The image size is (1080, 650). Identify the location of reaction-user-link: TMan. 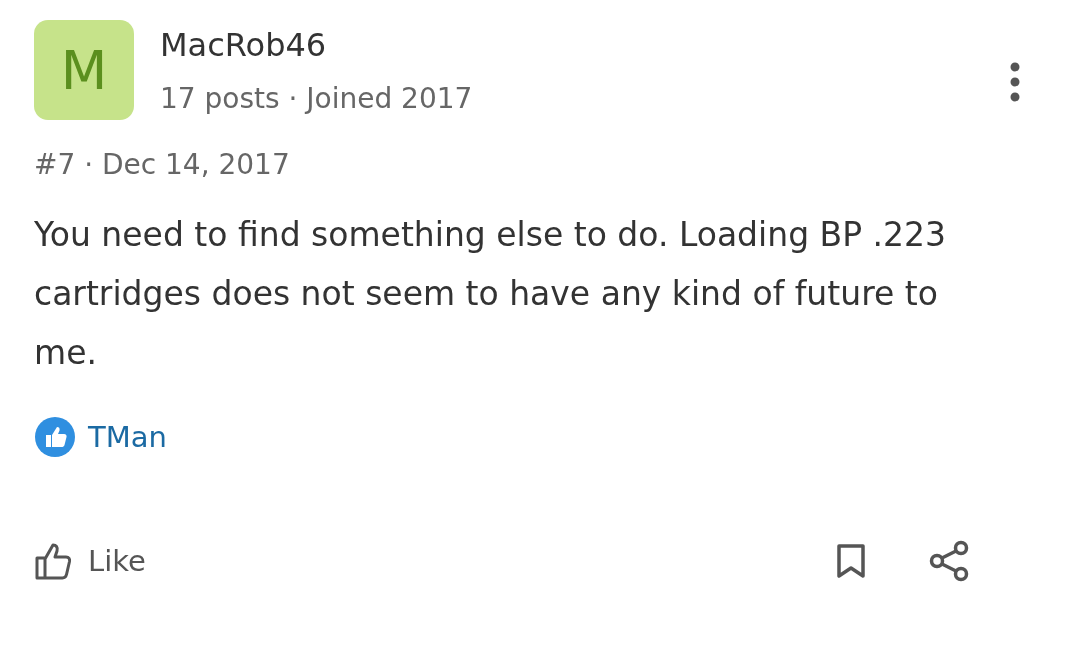
(127, 437).